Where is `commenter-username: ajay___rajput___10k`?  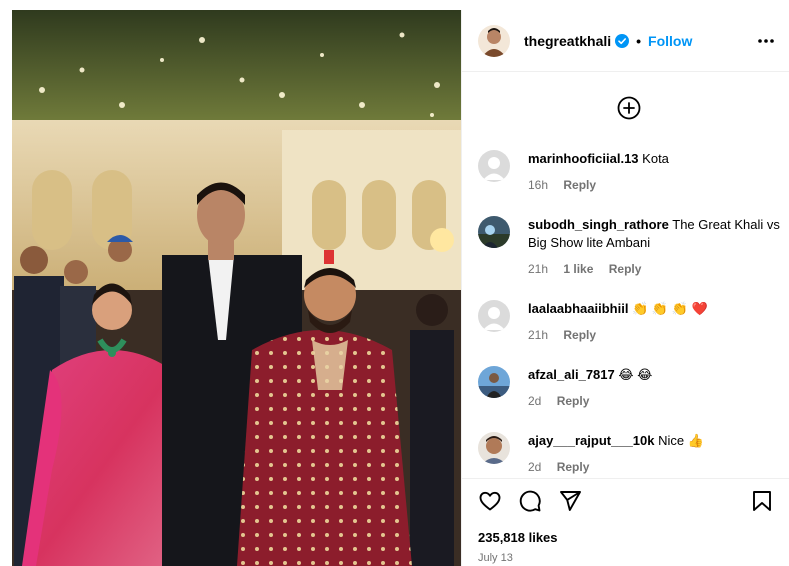
commenter-username: ajay___rajput___10k is located at coordinates (591, 440).